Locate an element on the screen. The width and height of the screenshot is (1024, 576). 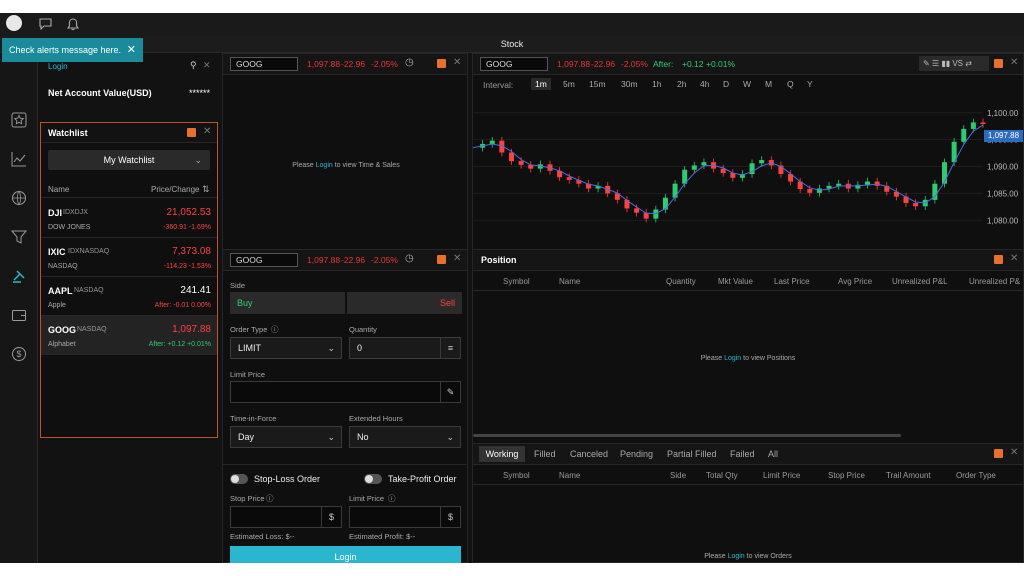
interval-m: M is located at coordinates (768, 84).